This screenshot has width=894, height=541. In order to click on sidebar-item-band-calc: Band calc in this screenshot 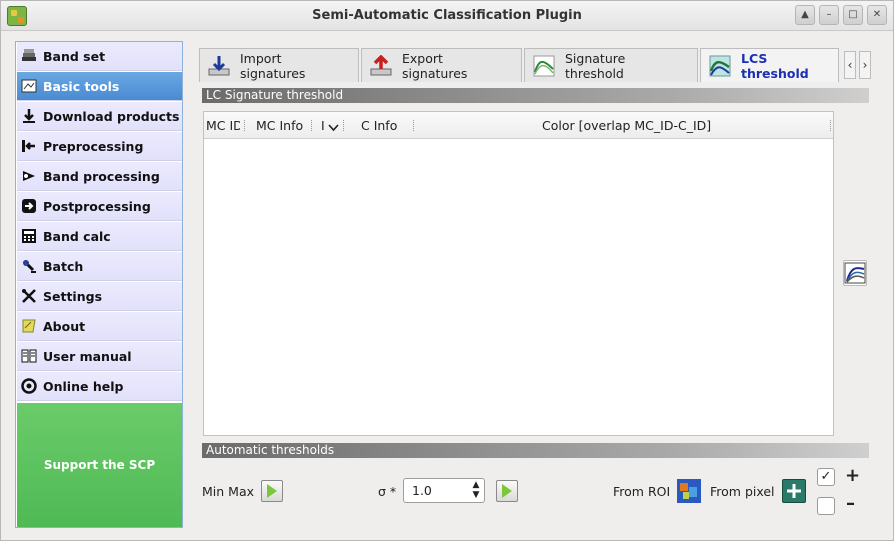, I will do `click(99, 236)`.